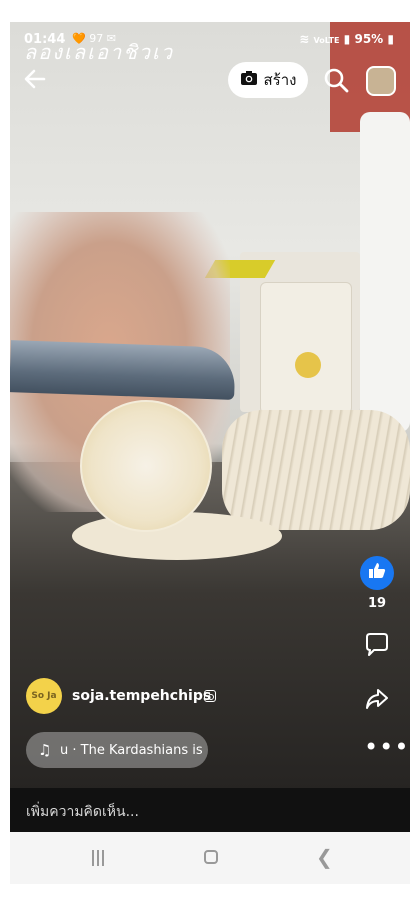 This screenshot has height=922, width=420. I want to click on battery-text: 95%, so click(369, 39).